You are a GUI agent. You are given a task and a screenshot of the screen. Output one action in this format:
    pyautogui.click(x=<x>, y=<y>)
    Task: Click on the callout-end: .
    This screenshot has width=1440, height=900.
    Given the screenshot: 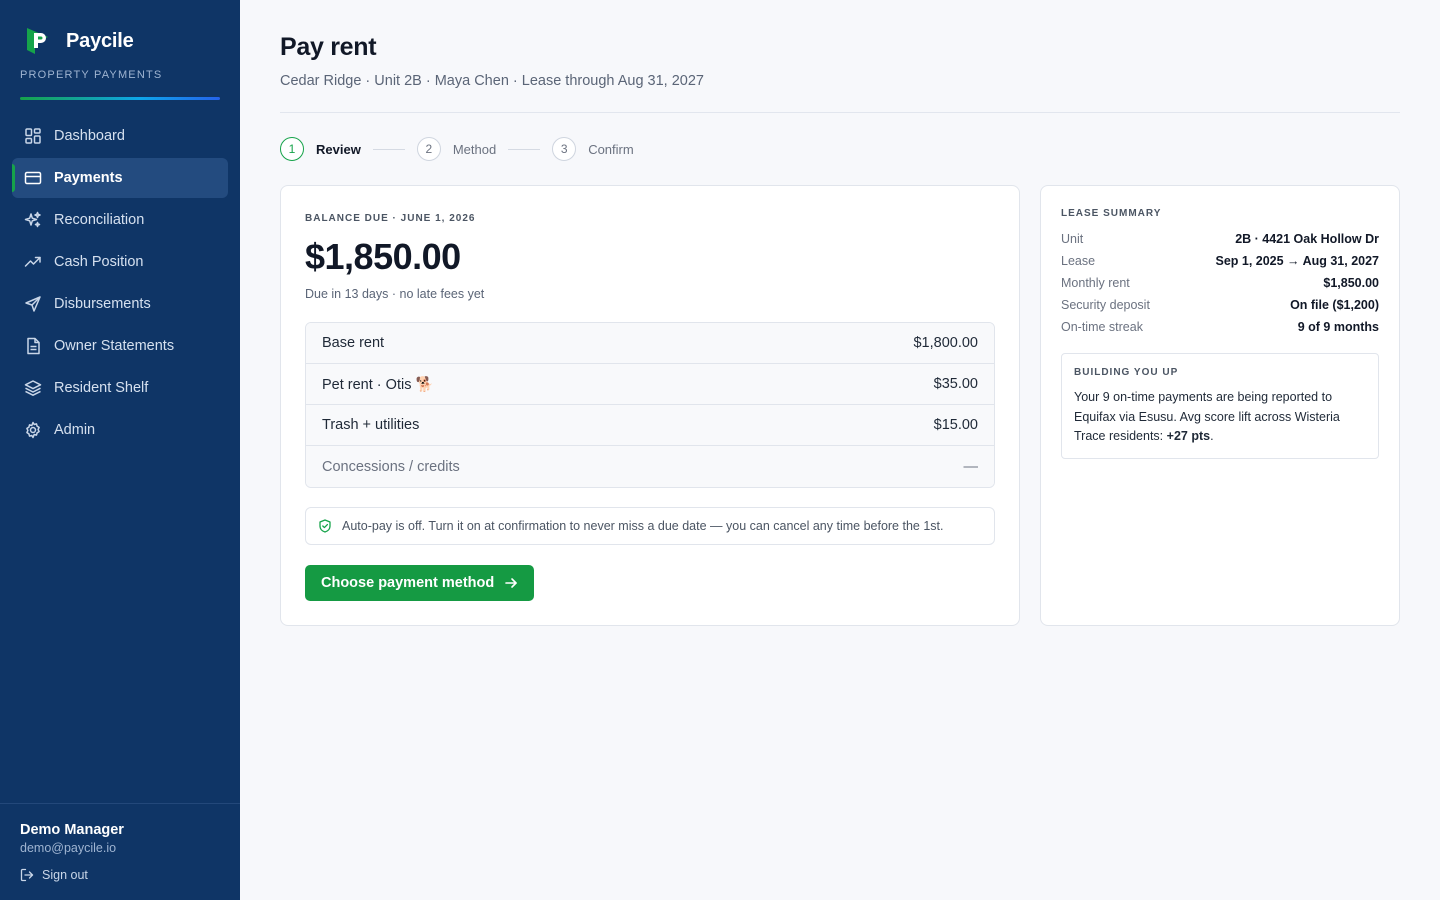 What is the action you would take?
    pyautogui.click(x=1212, y=436)
    